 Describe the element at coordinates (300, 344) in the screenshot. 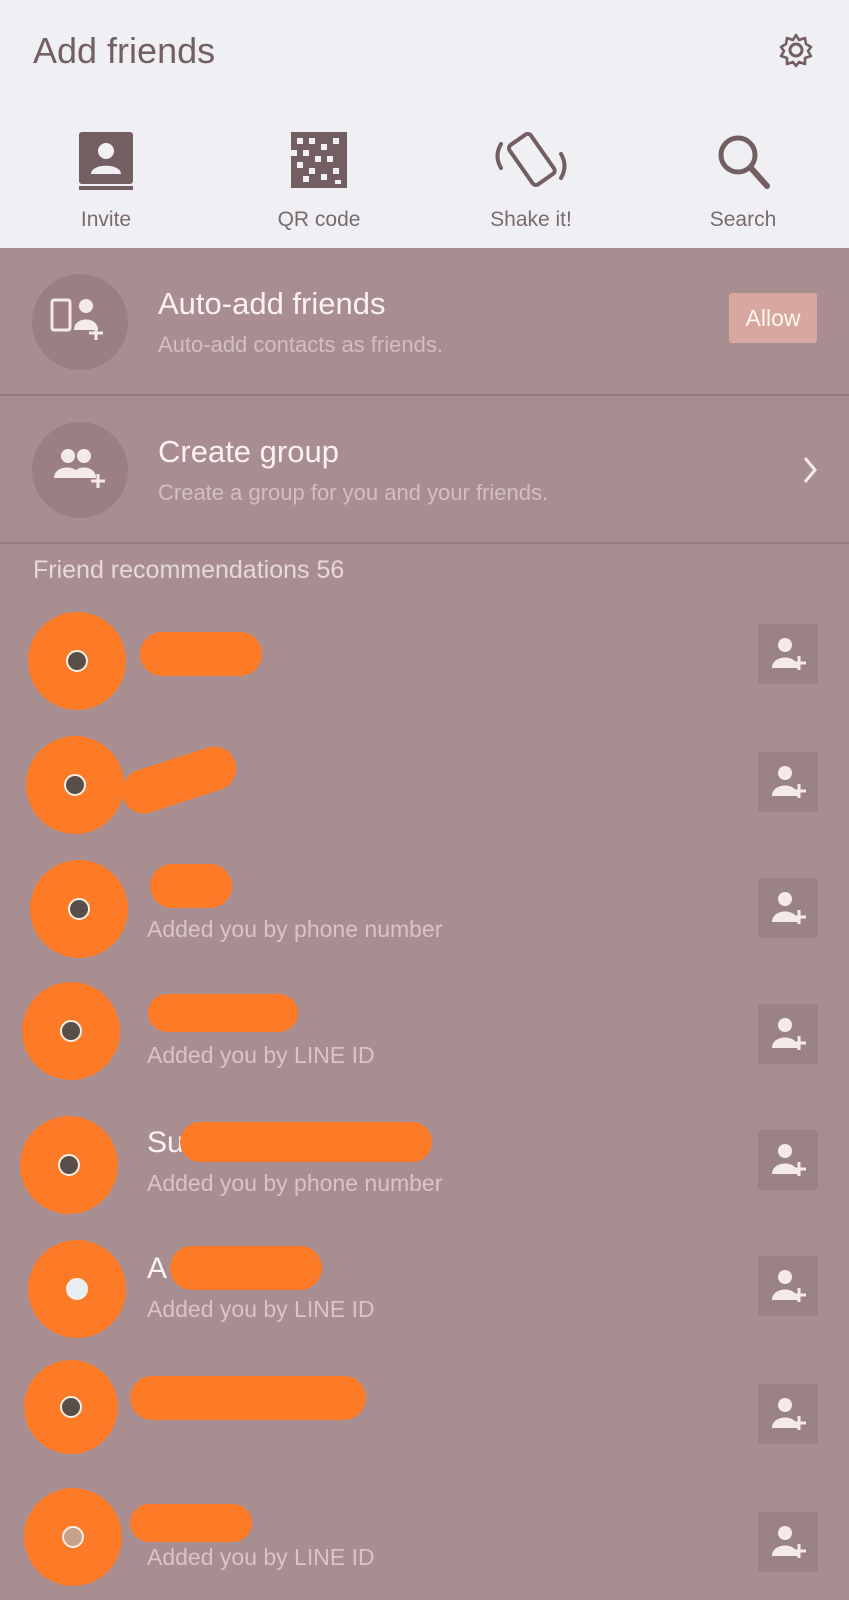

I see `auto-add-subtitle: Auto-add contacts as friends.` at that location.